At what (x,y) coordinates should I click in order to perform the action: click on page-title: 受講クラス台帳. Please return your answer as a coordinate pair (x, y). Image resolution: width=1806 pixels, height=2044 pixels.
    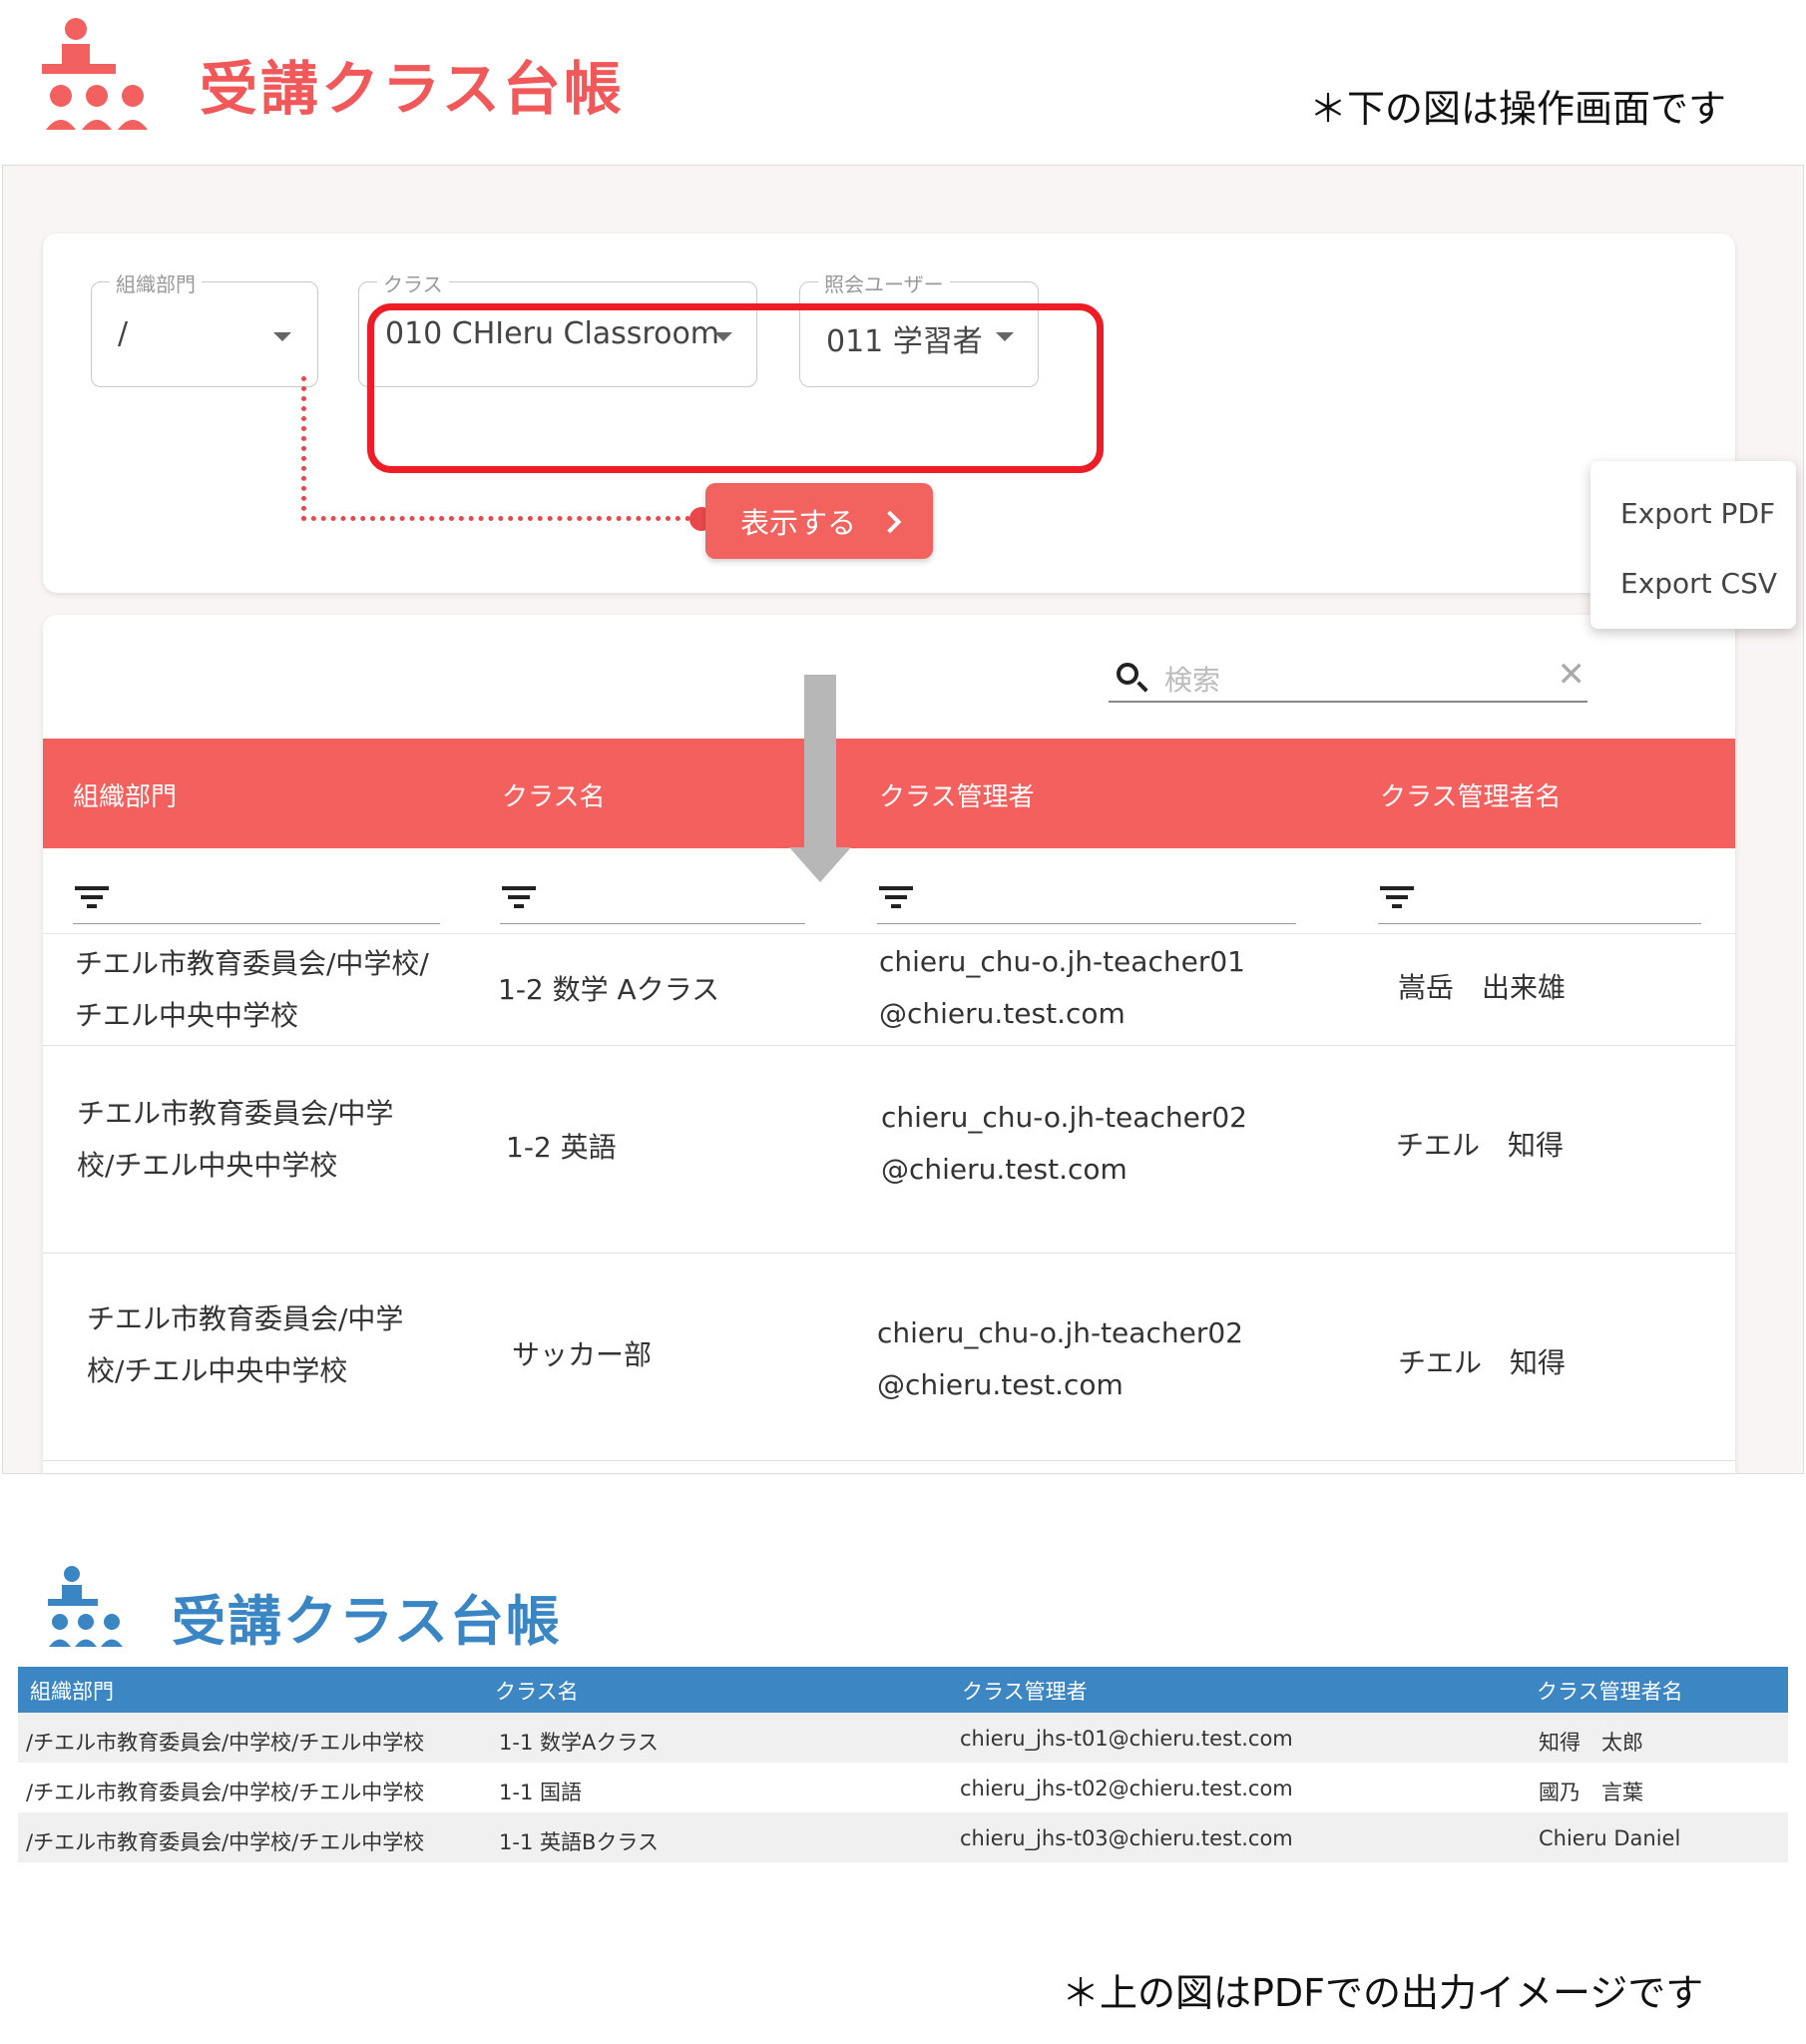
    Looking at the image, I should click on (412, 89).